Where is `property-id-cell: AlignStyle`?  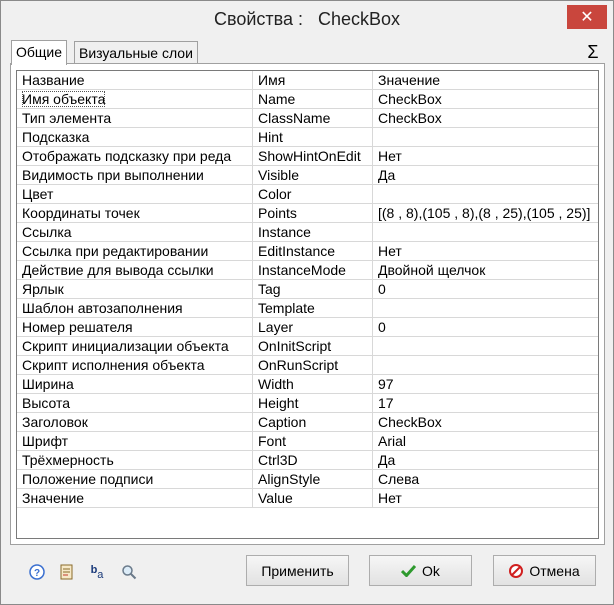 property-id-cell: AlignStyle is located at coordinates (313, 479).